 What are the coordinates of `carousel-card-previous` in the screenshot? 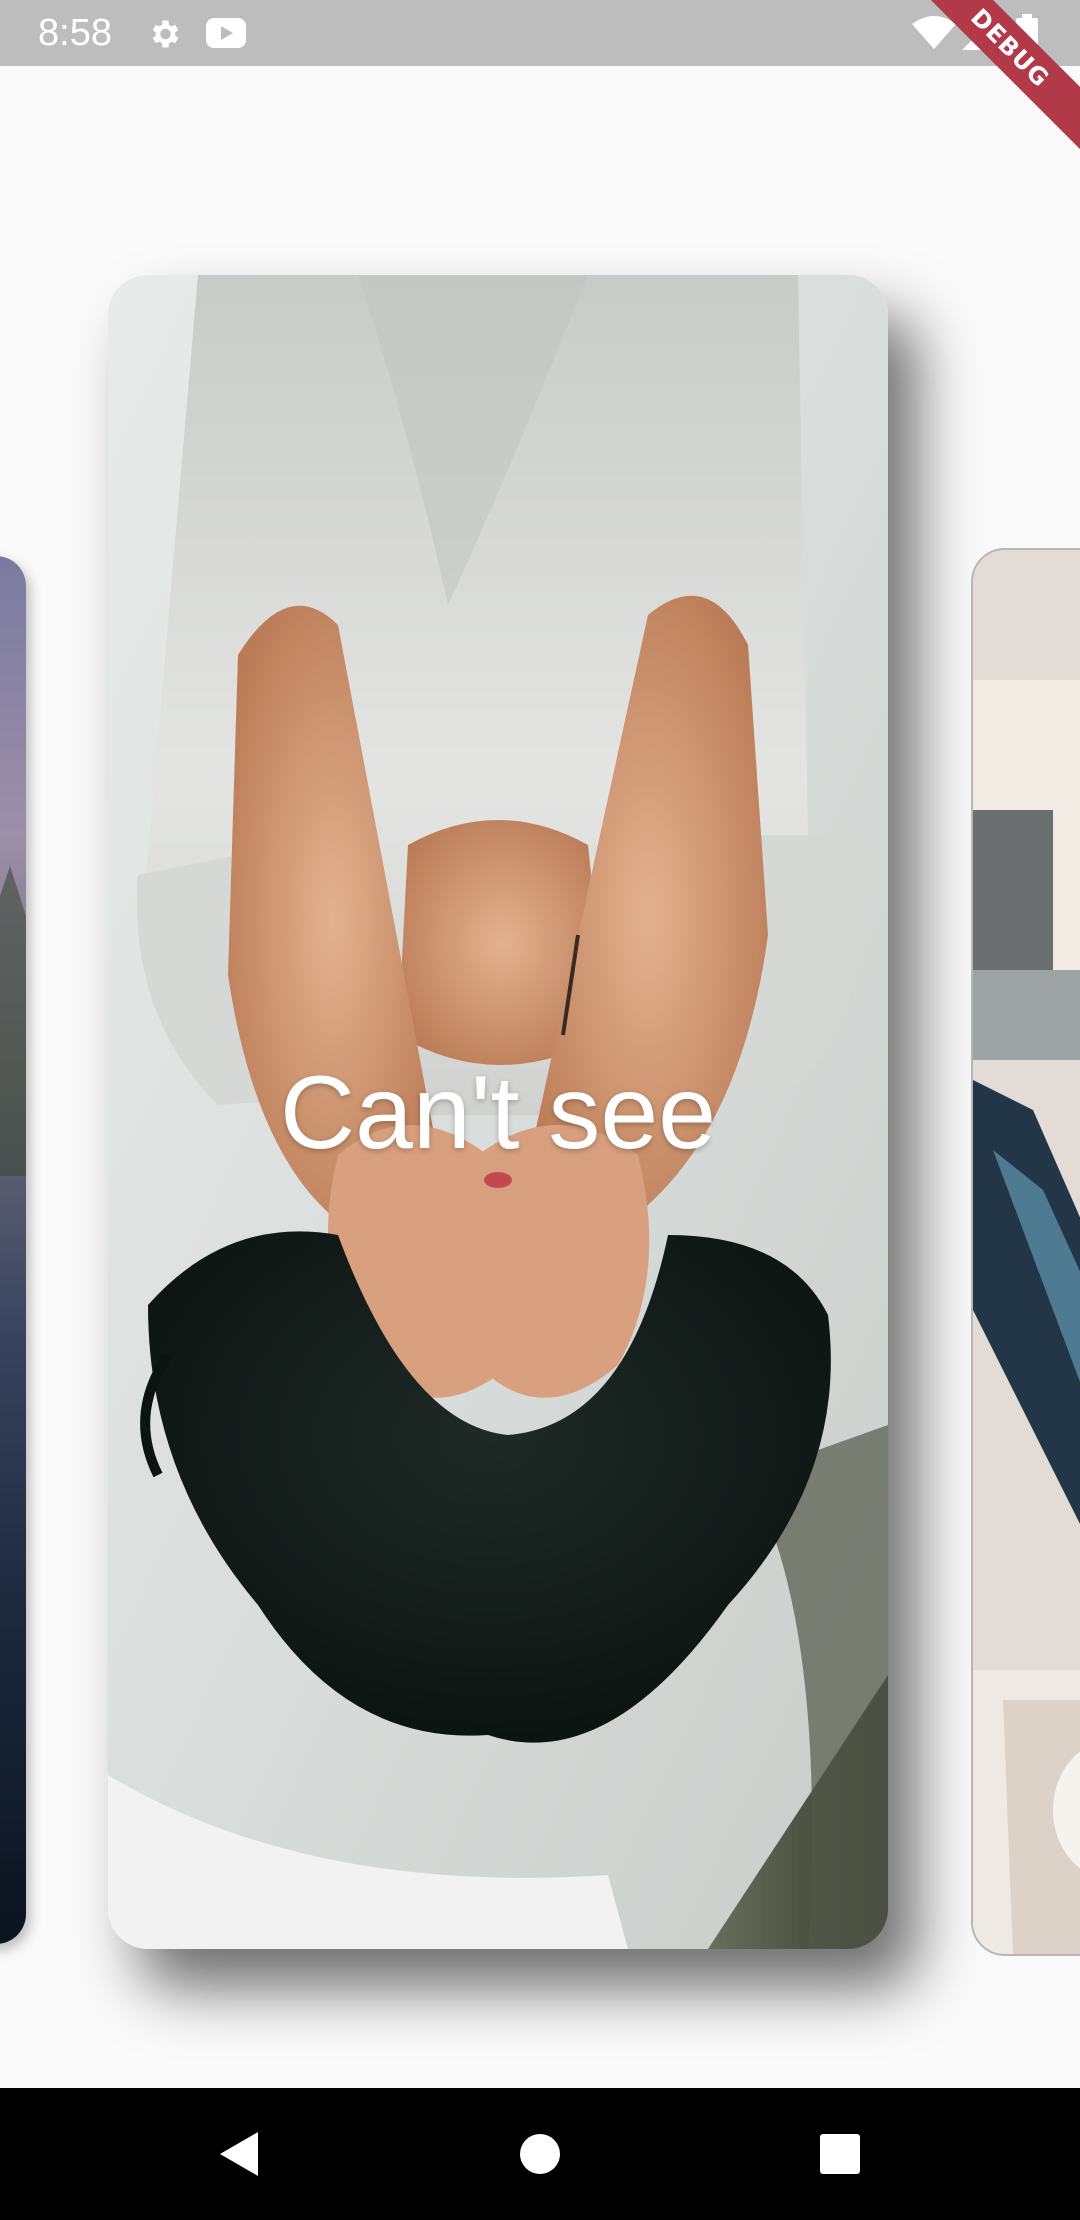 It's located at (13, 1250).